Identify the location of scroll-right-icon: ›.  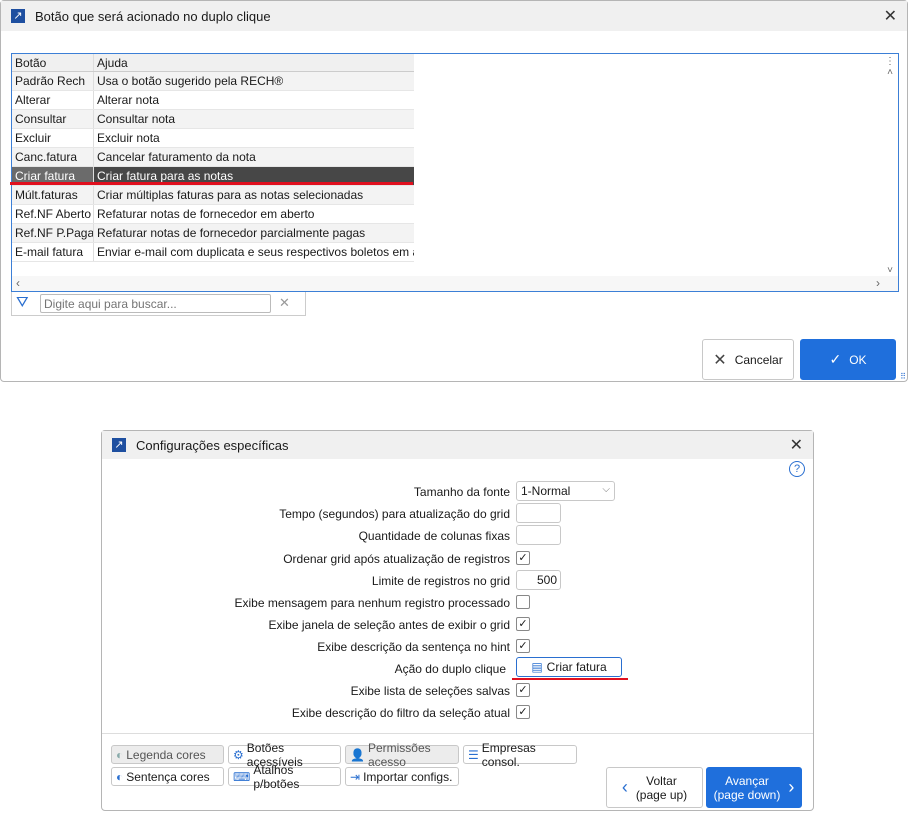
(878, 283).